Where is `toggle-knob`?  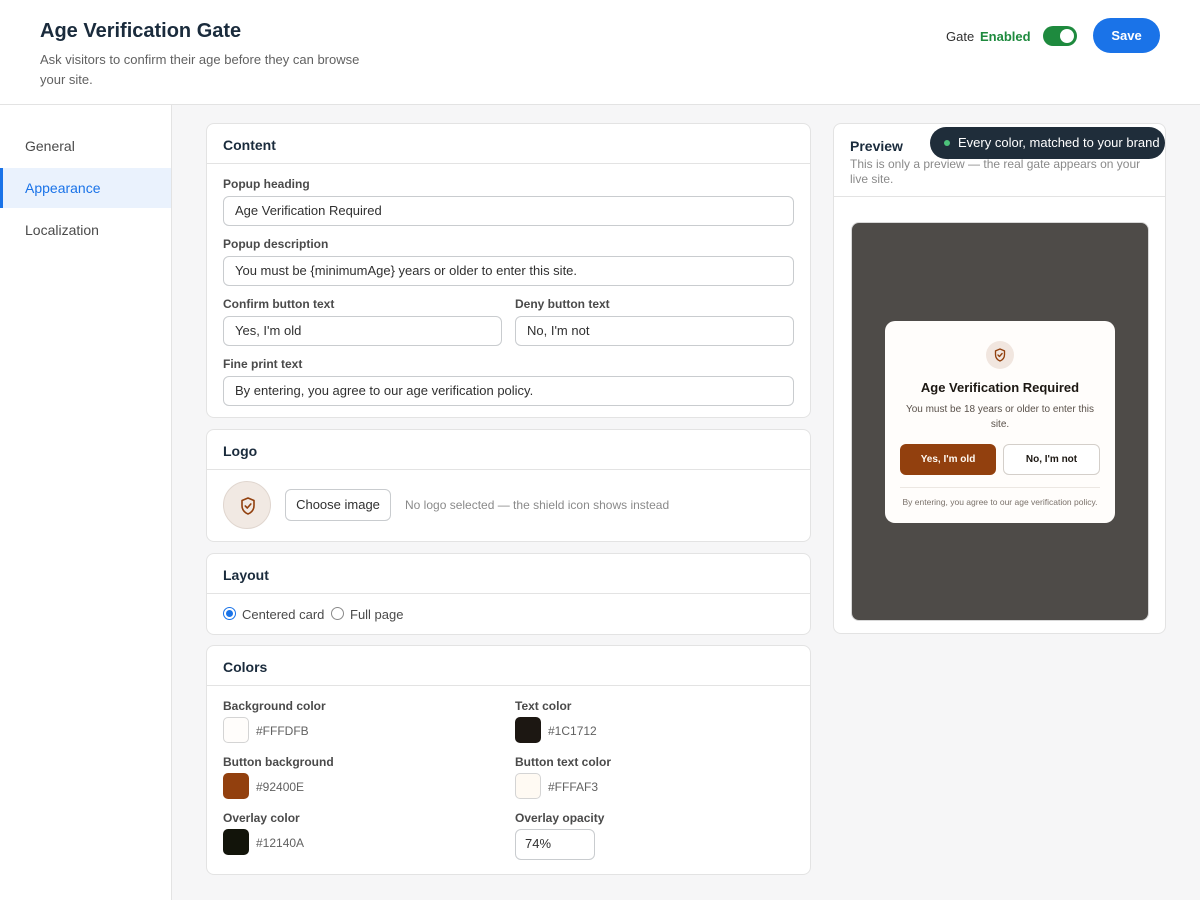 toggle-knob is located at coordinates (1067, 36).